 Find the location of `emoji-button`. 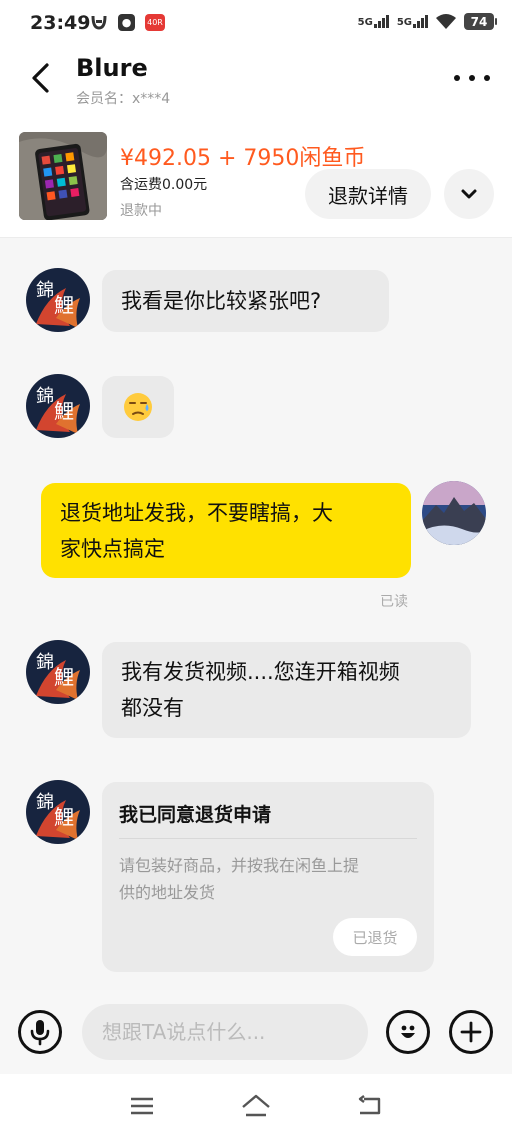

emoji-button is located at coordinates (408, 1032).